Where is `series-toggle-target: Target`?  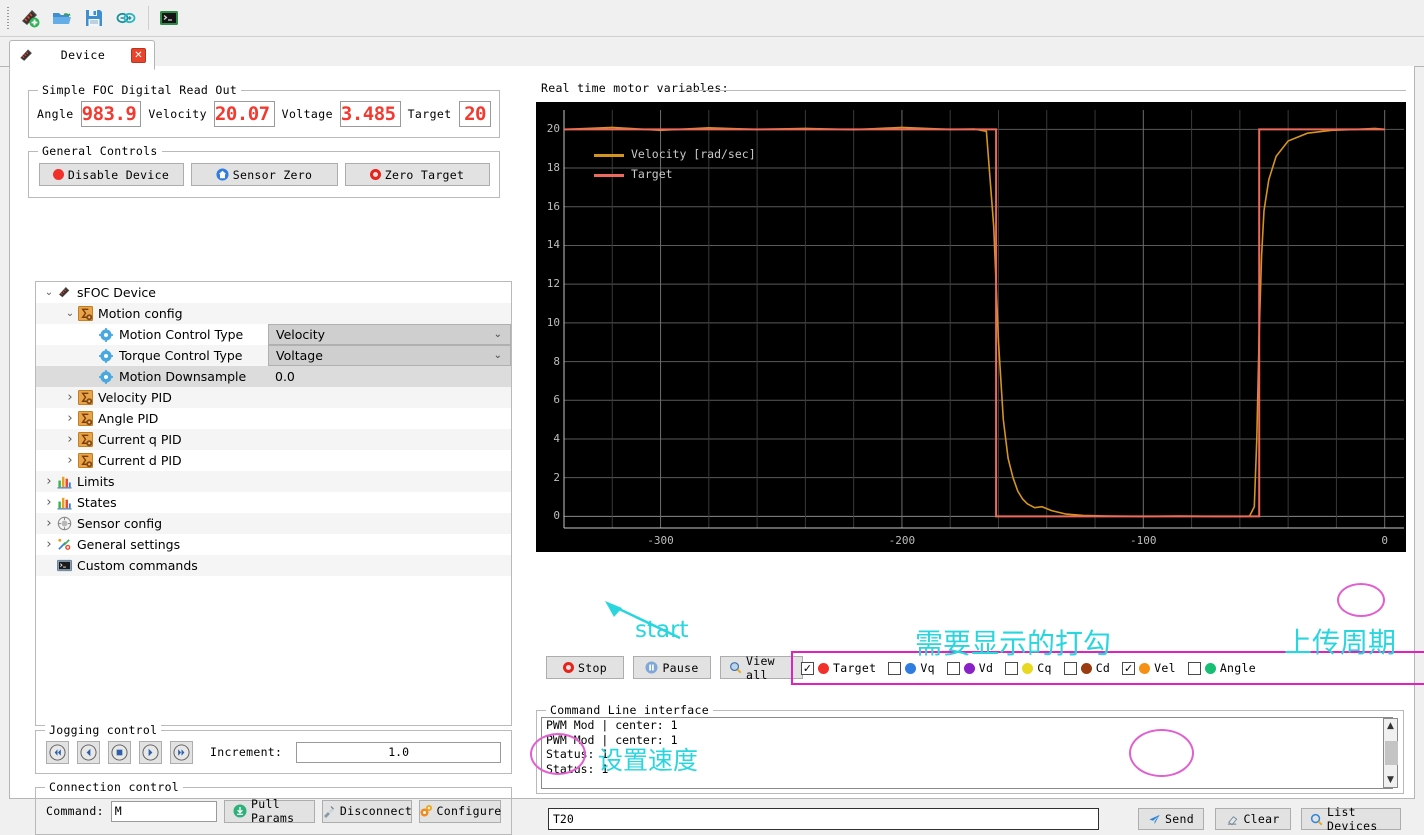
series-toggle-target: Target is located at coordinates (838, 668).